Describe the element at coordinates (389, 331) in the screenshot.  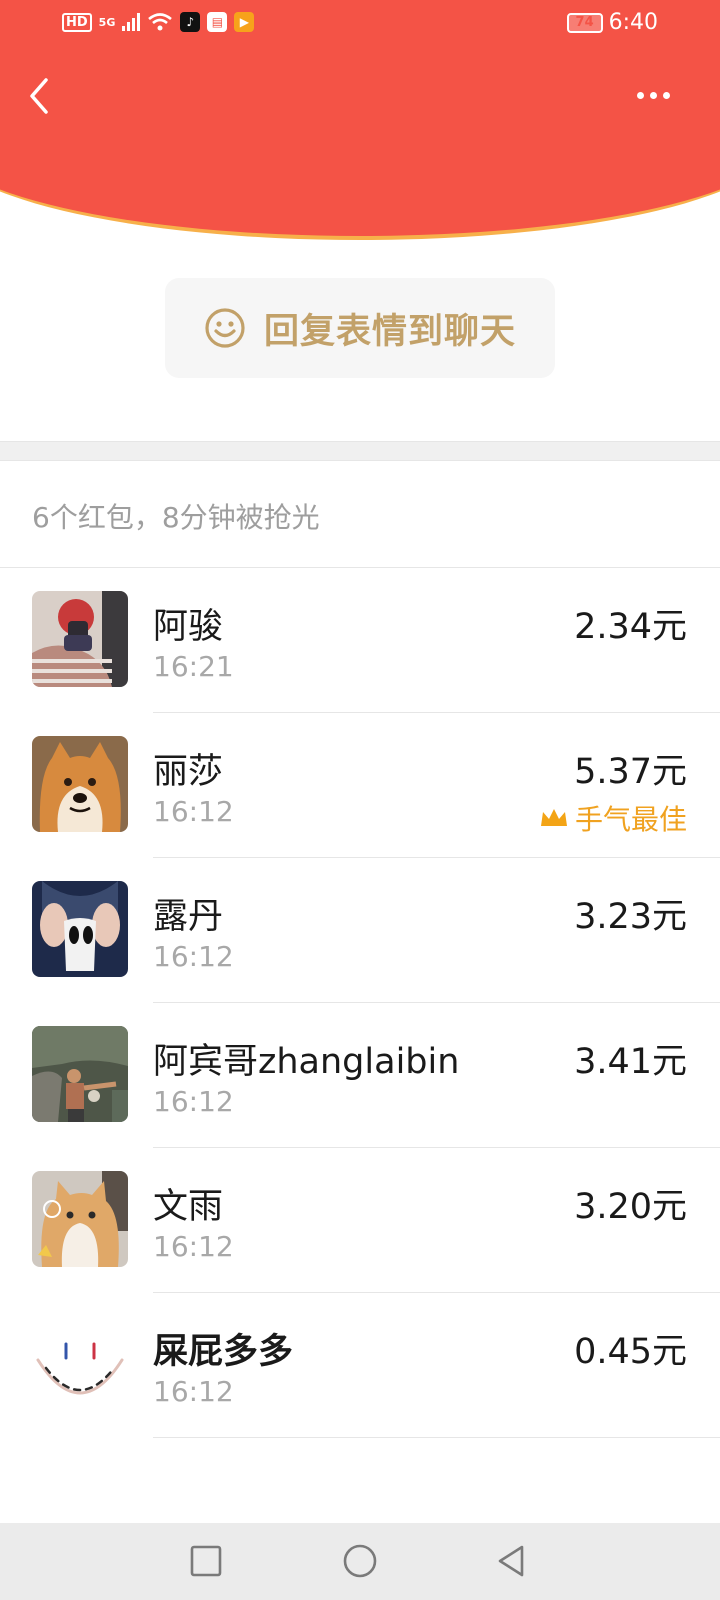
I see `reply-emoji-label: 回复表情到聊天` at that location.